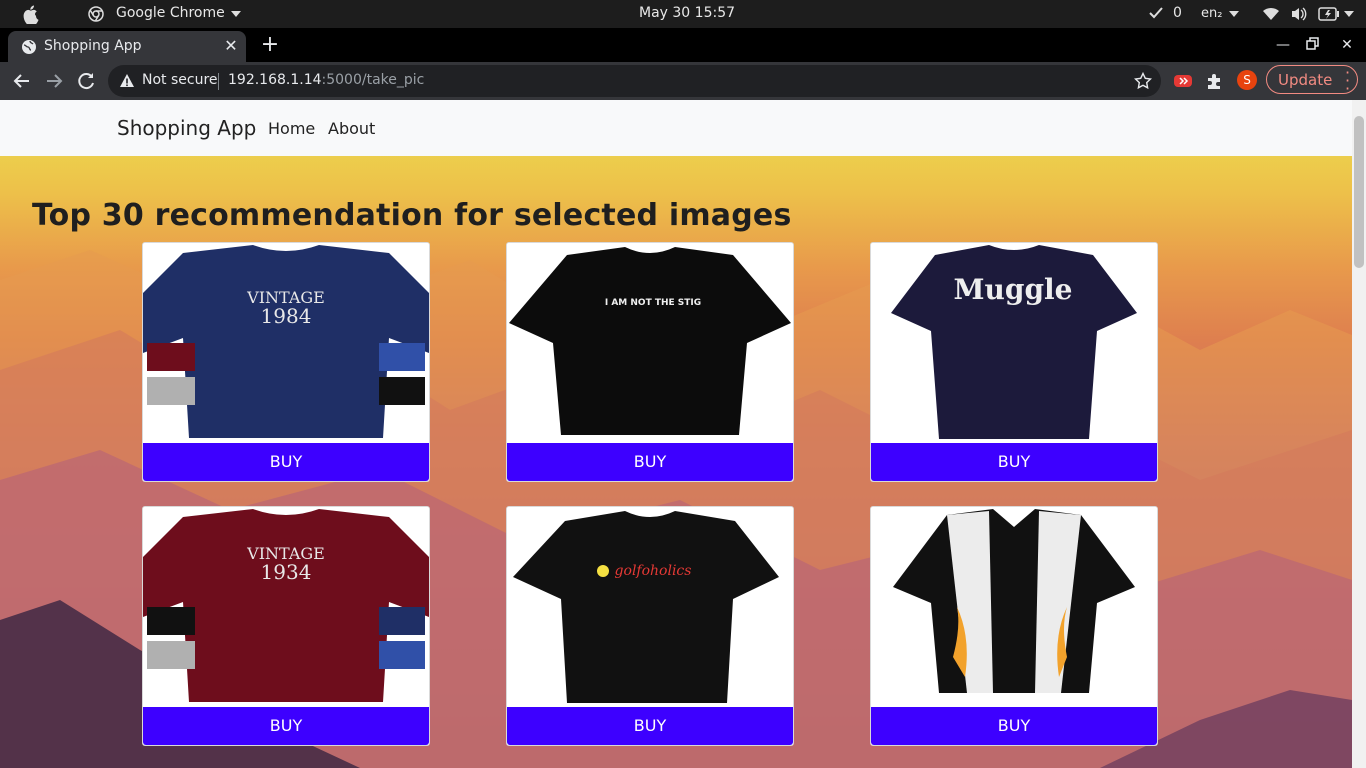 This screenshot has width=1366, height=768. Describe the element at coordinates (683, 45) in the screenshot. I see `tab-strip: Shopping App ✕ + — ✕` at that location.